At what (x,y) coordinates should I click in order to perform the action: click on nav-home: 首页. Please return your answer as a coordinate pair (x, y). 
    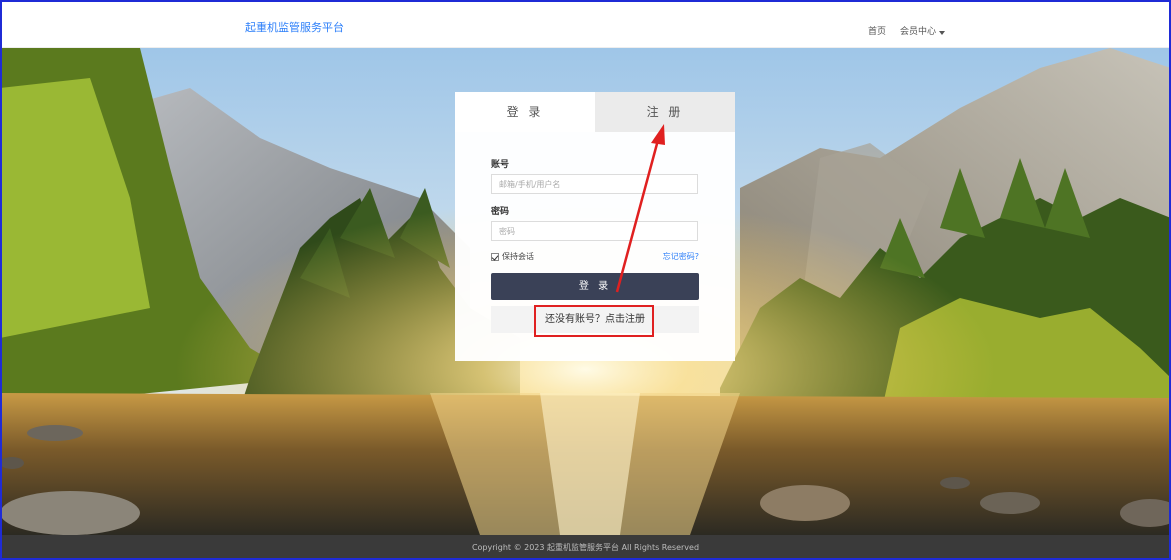
    Looking at the image, I should click on (877, 32).